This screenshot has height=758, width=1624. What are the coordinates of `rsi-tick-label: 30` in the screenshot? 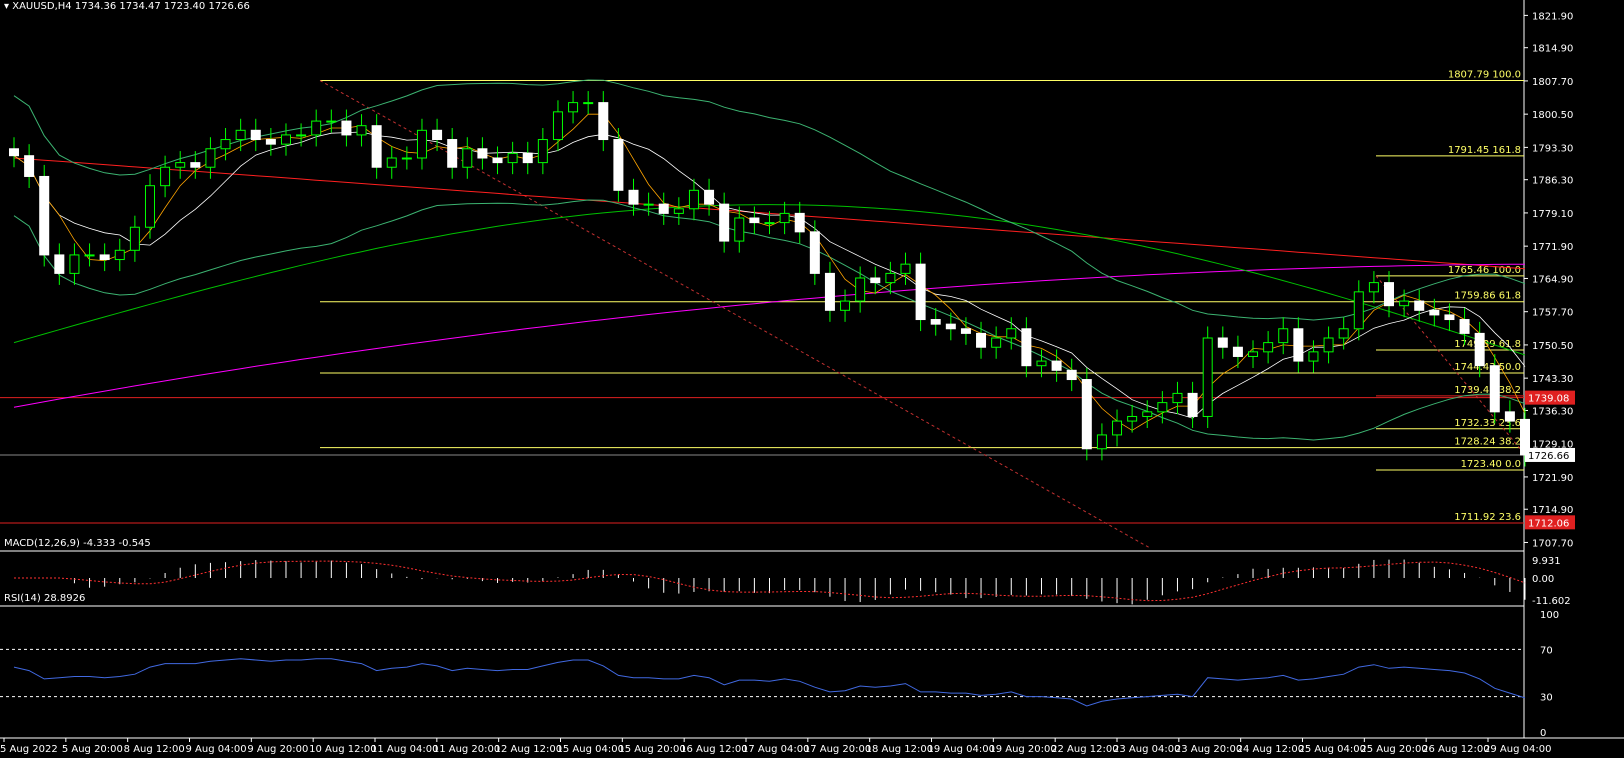 It's located at (1546, 698).